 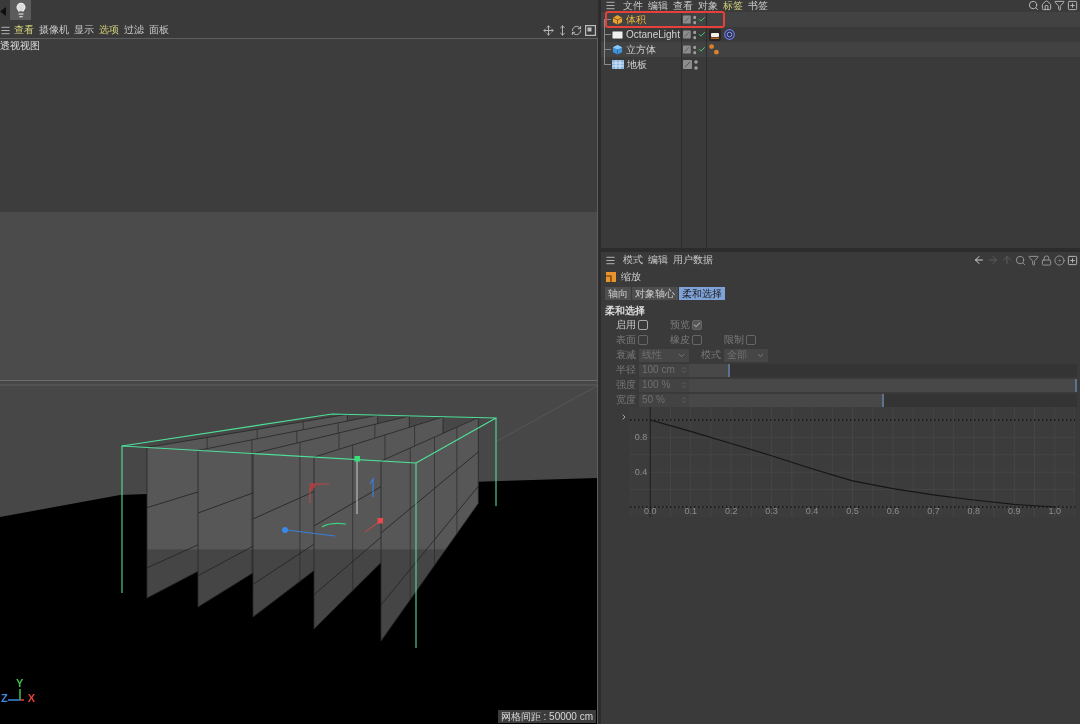 I want to click on move-icon, so click(x=548, y=30).